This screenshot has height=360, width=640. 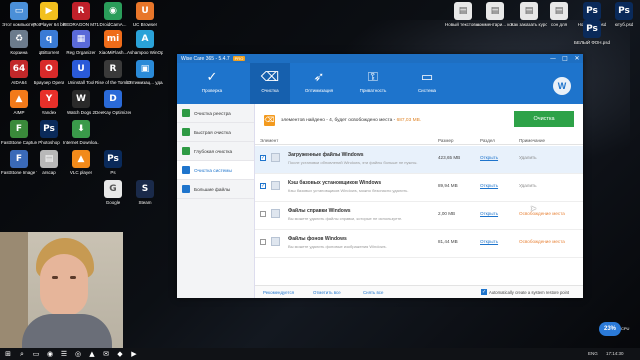 I want to click on taskbar-app-icon: ☰, so click(x=64, y=354).